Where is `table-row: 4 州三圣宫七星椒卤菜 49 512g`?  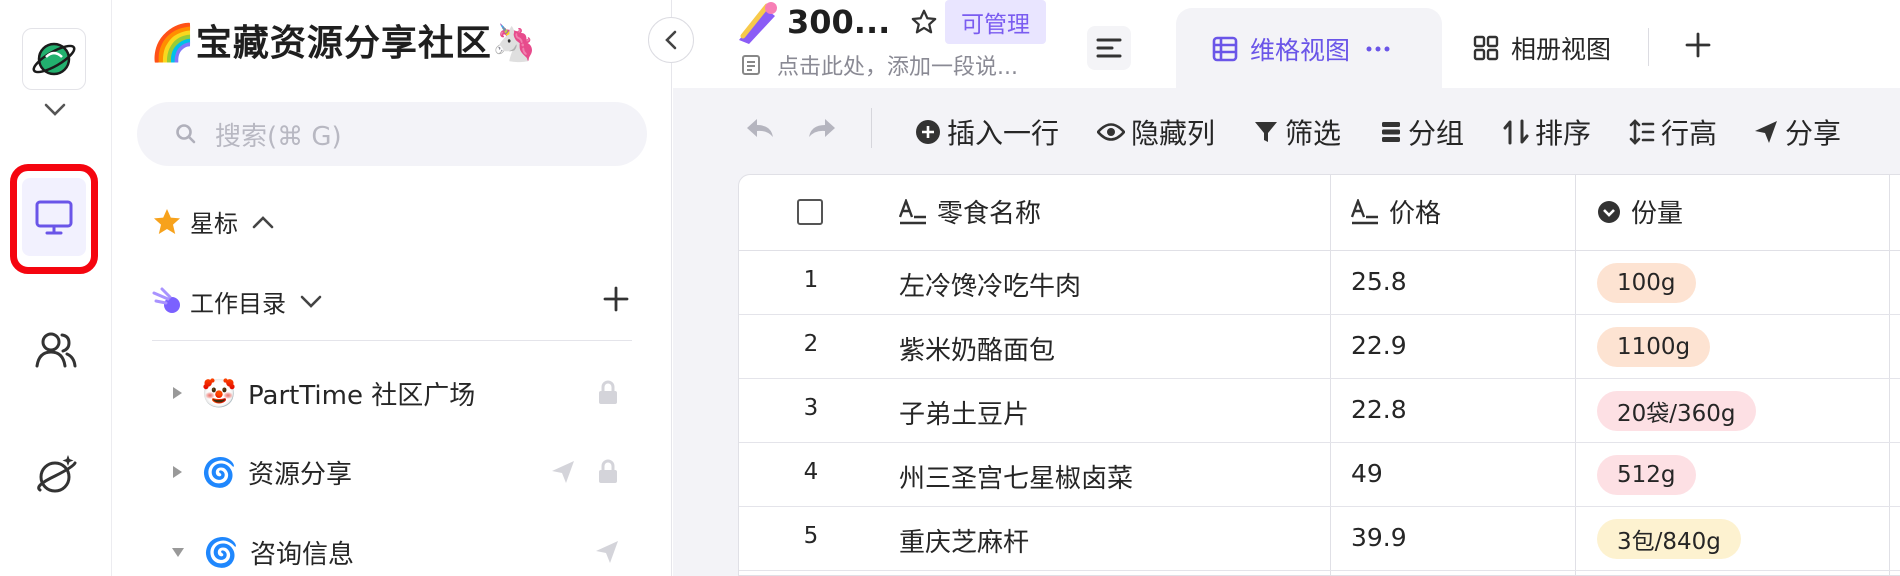
table-row: 4 州三圣宫七星椒卤菜 49 512g is located at coordinates (1319, 475).